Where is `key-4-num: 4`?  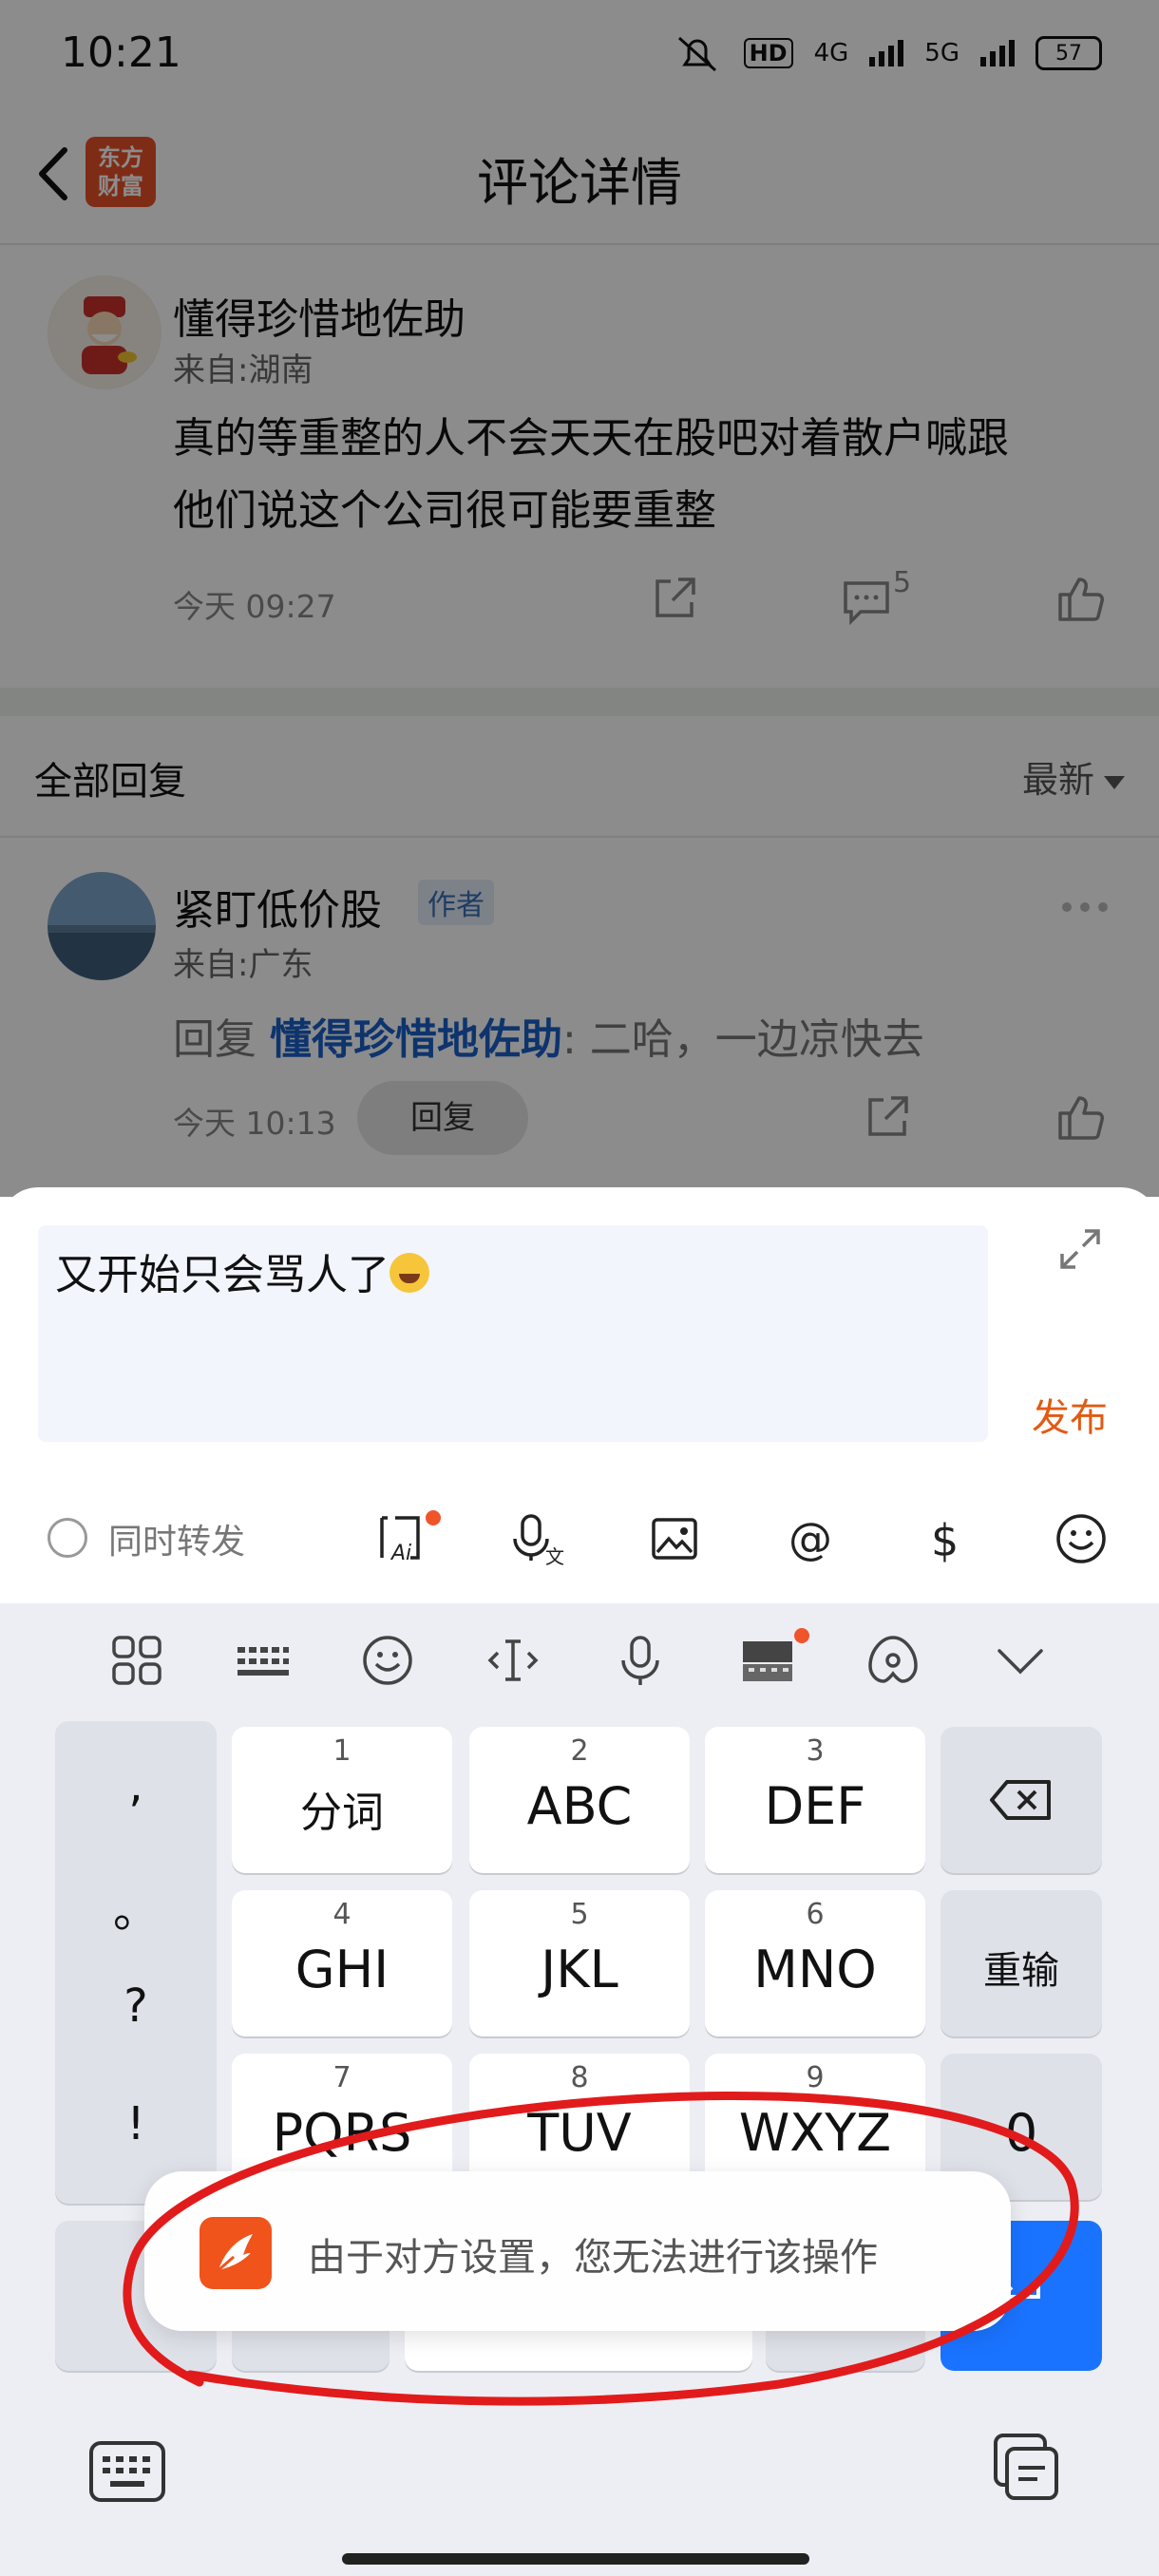 key-4-num: 4 is located at coordinates (342, 1914).